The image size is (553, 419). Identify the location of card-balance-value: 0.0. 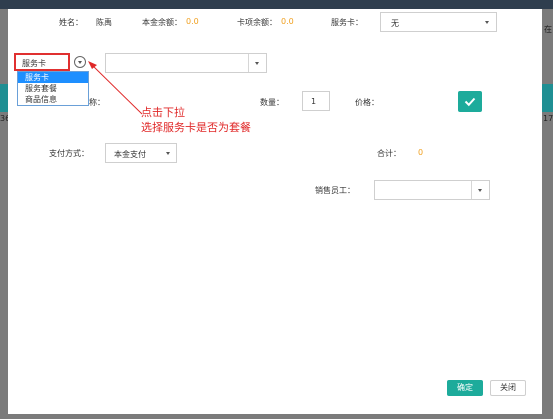
(287, 21).